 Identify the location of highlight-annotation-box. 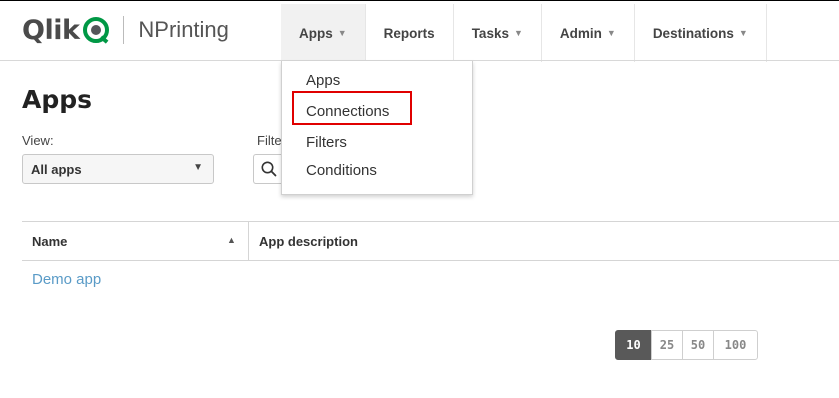
(352, 108).